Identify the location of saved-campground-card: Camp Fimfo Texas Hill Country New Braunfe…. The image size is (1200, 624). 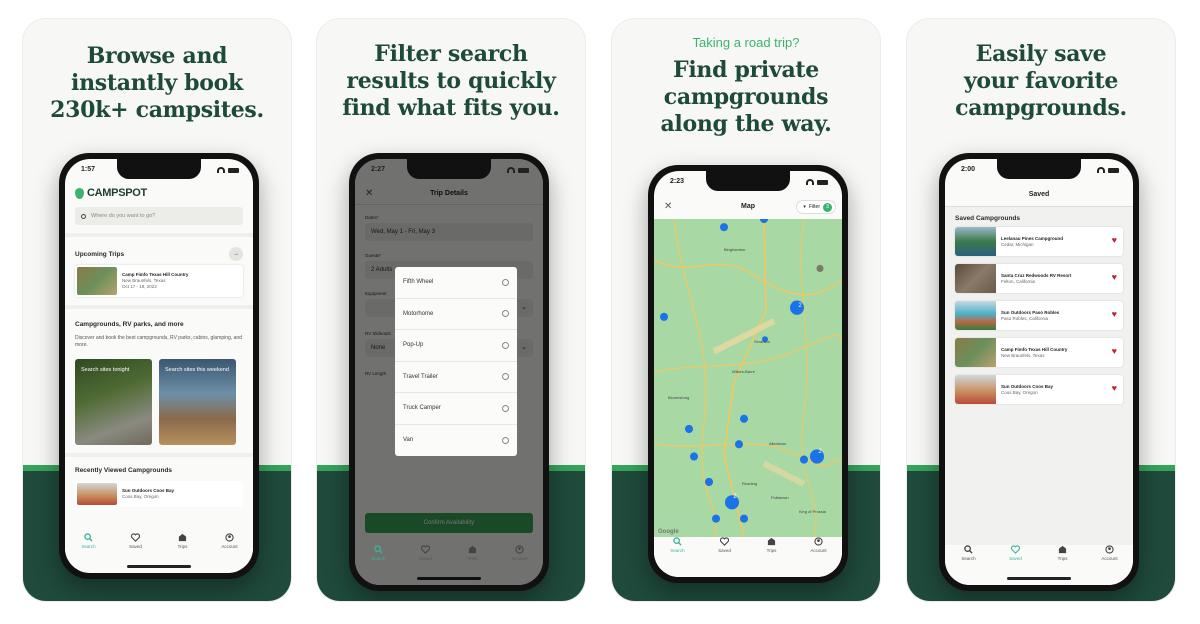
(1039, 352).